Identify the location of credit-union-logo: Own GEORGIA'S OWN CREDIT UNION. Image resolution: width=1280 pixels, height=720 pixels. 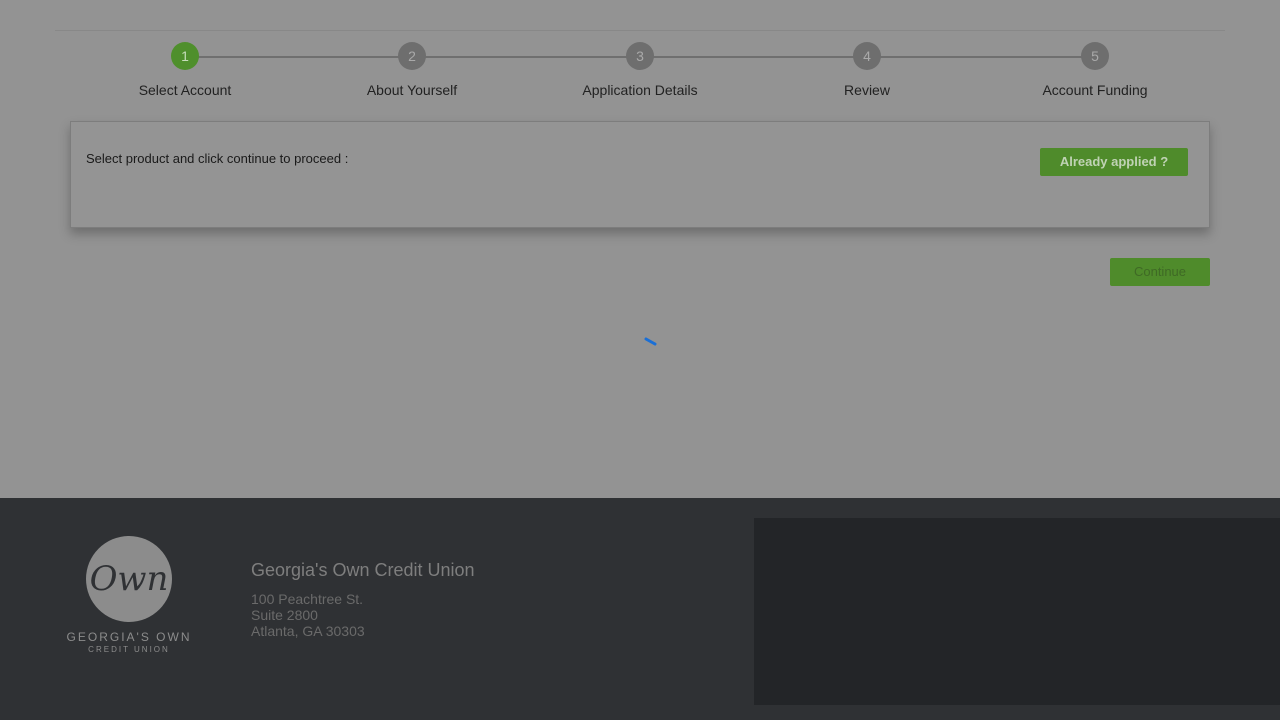
(129, 595).